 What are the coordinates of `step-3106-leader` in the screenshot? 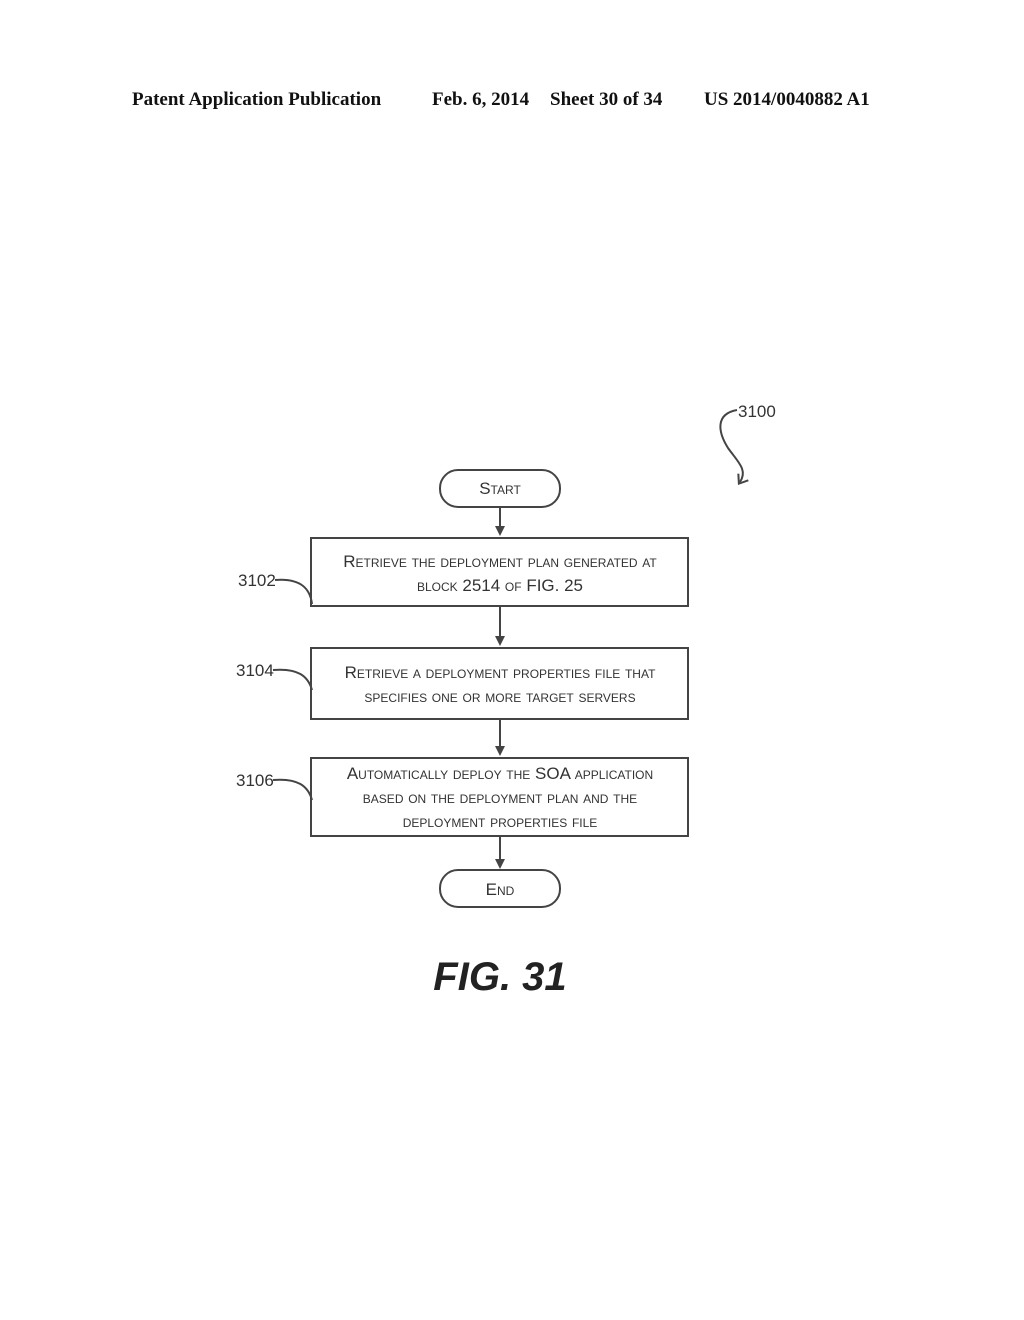 It's located at (292, 789).